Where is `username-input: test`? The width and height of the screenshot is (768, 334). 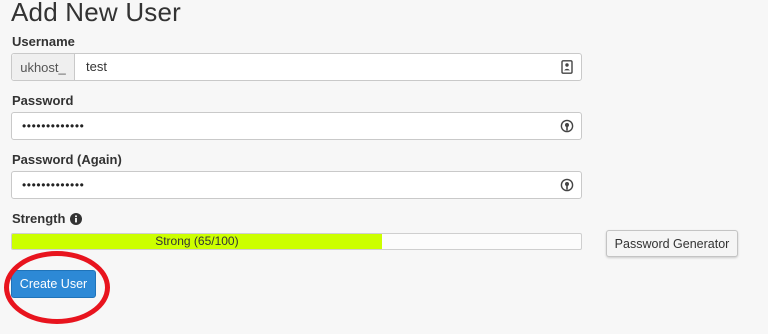 username-input: test is located at coordinates (314, 67).